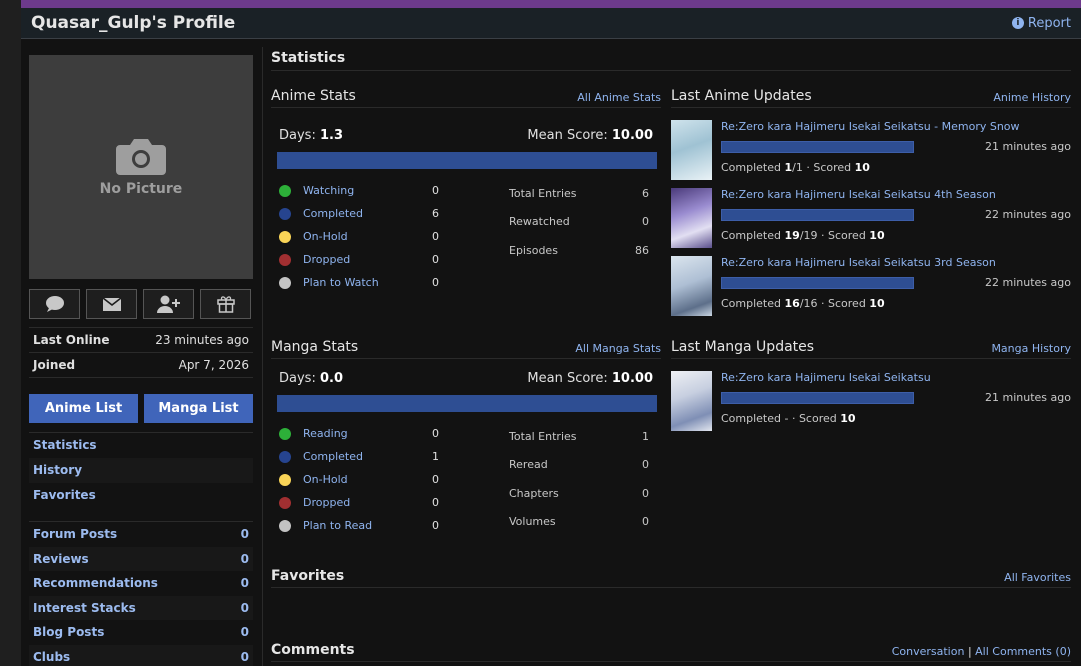 The width and height of the screenshot is (1081, 666). Describe the element at coordinates (84, 607) in the screenshot. I see `count-label: Interest Stacks` at that location.